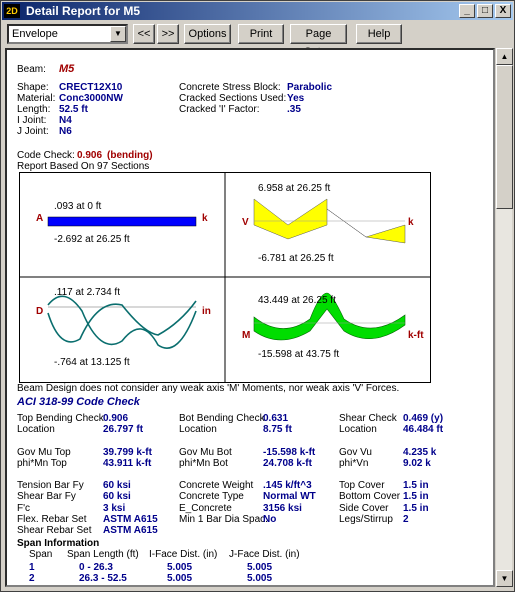  I want to click on aci-label: Shear Bar Fy, so click(46, 497).